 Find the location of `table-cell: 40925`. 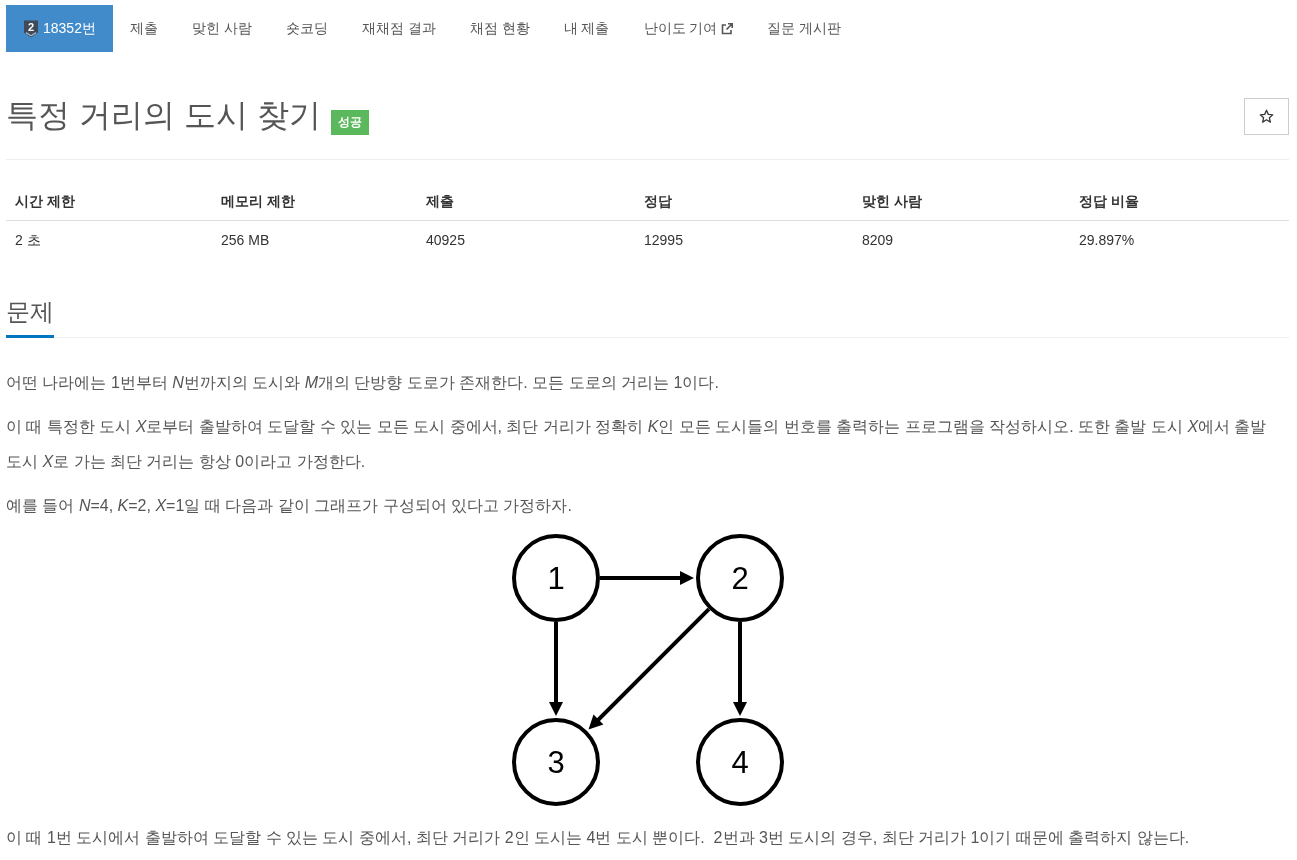

table-cell: 40925 is located at coordinates (526, 239).